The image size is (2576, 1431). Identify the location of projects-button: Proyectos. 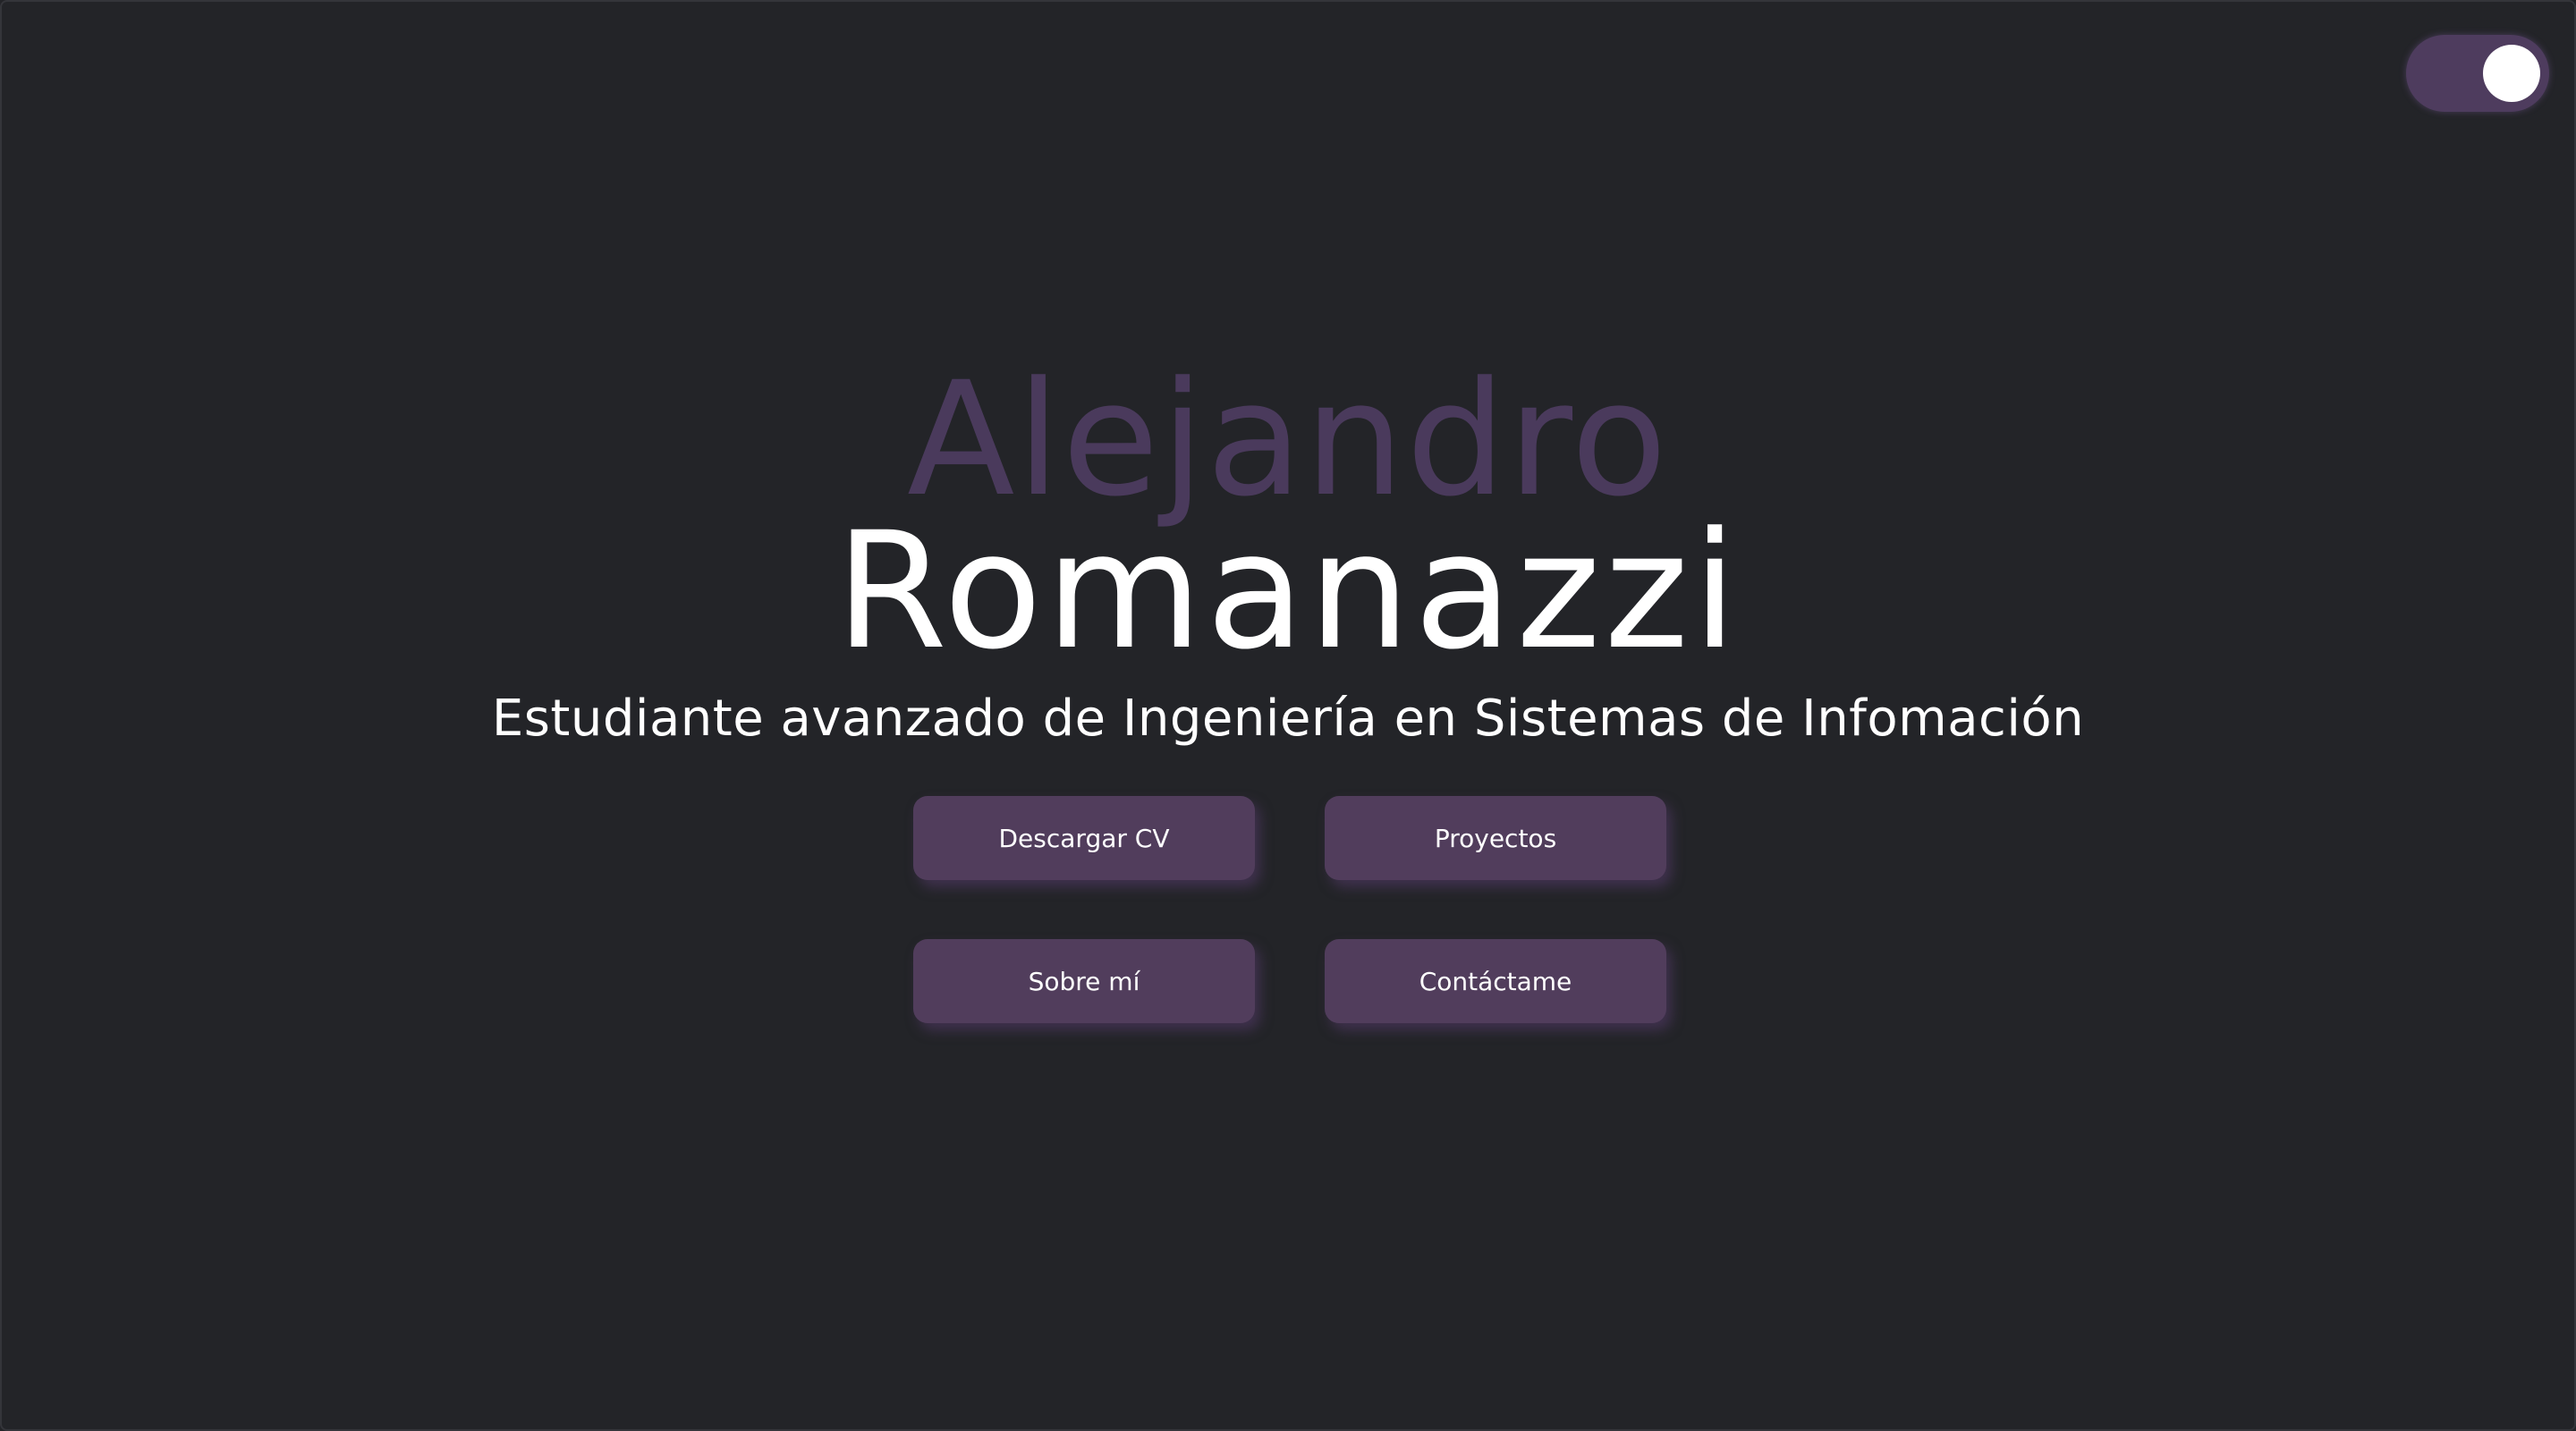
(1495, 838).